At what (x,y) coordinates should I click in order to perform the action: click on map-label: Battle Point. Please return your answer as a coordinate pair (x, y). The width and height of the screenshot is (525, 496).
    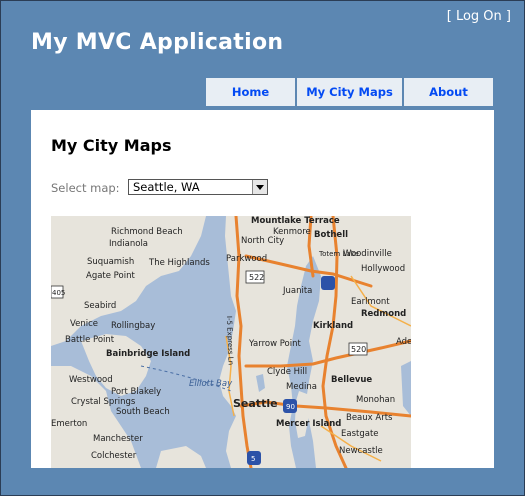
    Looking at the image, I should click on (90, 340).